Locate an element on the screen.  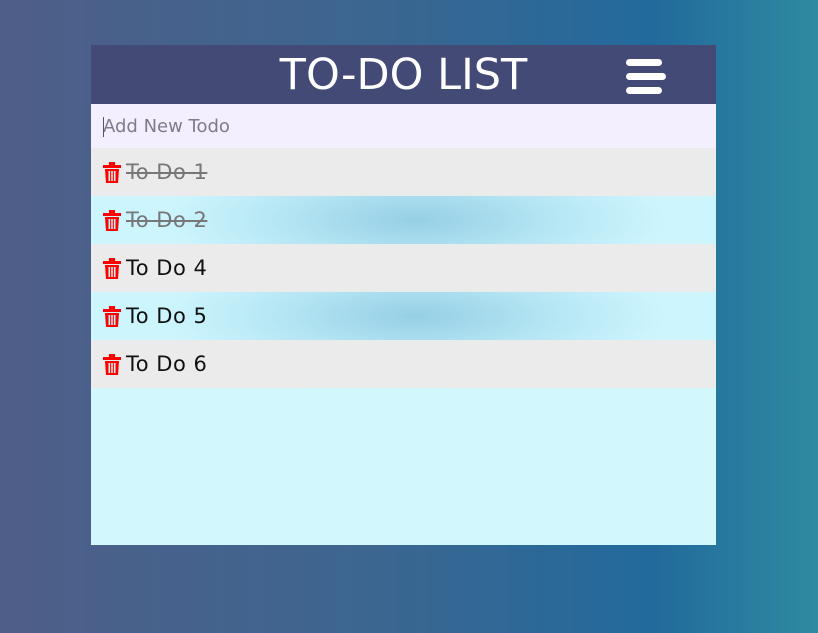
todo-text: To Do 6 is located at coordinates (167, 364).